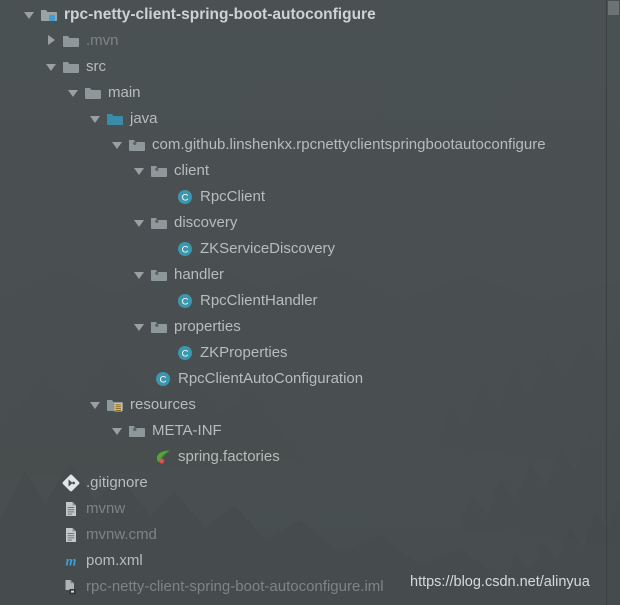  I want to click on resource-root-folder-icon, so click(115, 405).